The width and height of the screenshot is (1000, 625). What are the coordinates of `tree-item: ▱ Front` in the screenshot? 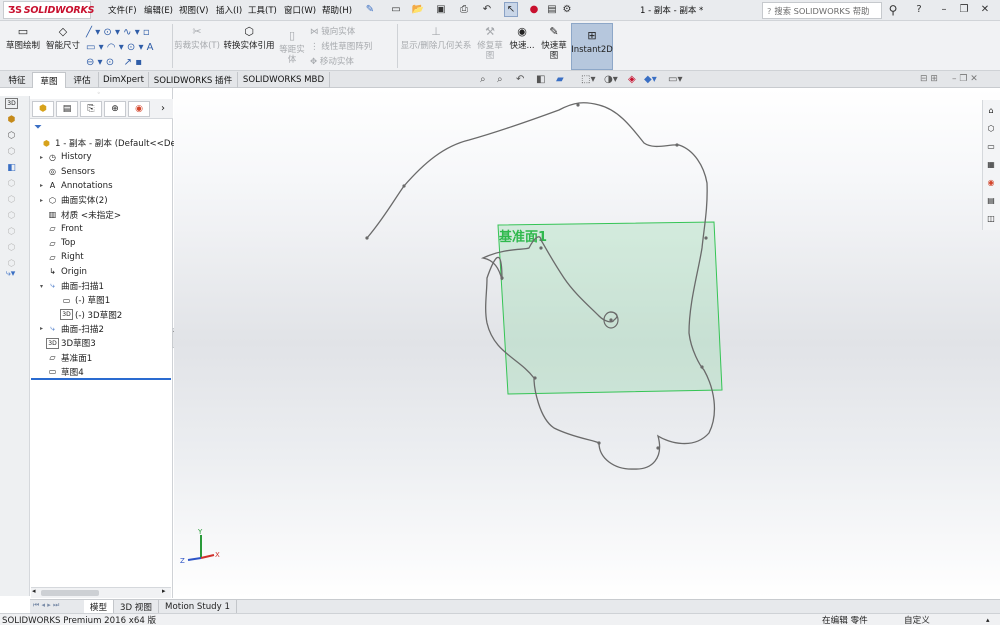 It's located at (56, 229).